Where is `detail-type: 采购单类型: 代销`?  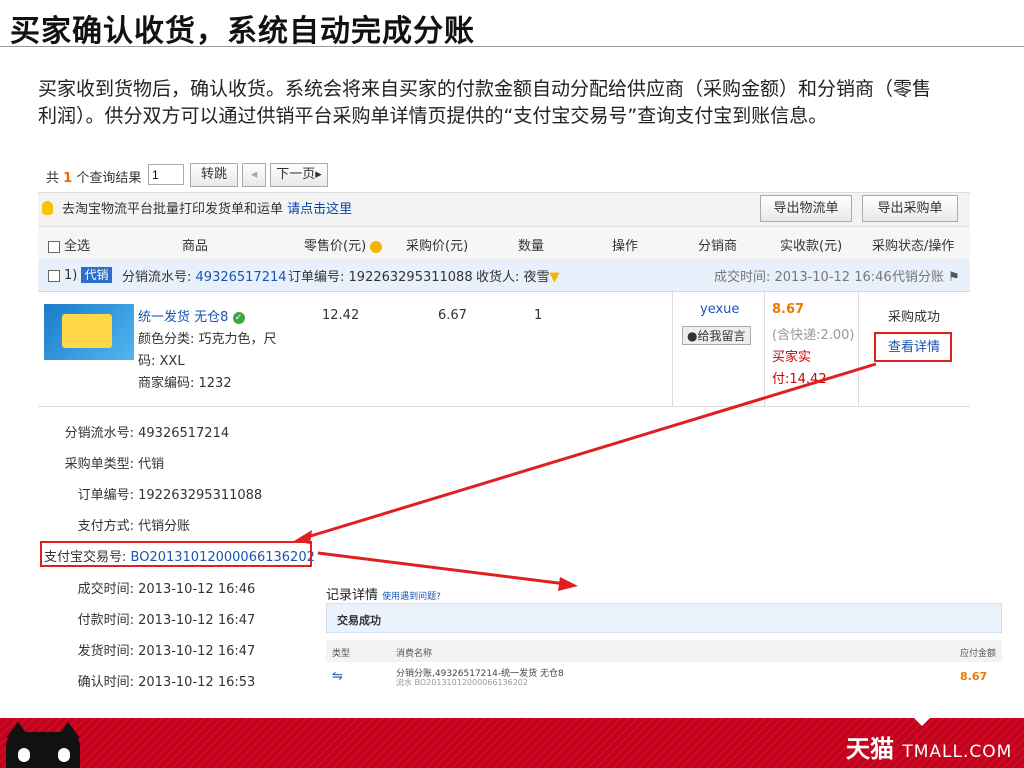 detail-type: 采购单类型: 代销 is located at coordinates (114, 464).